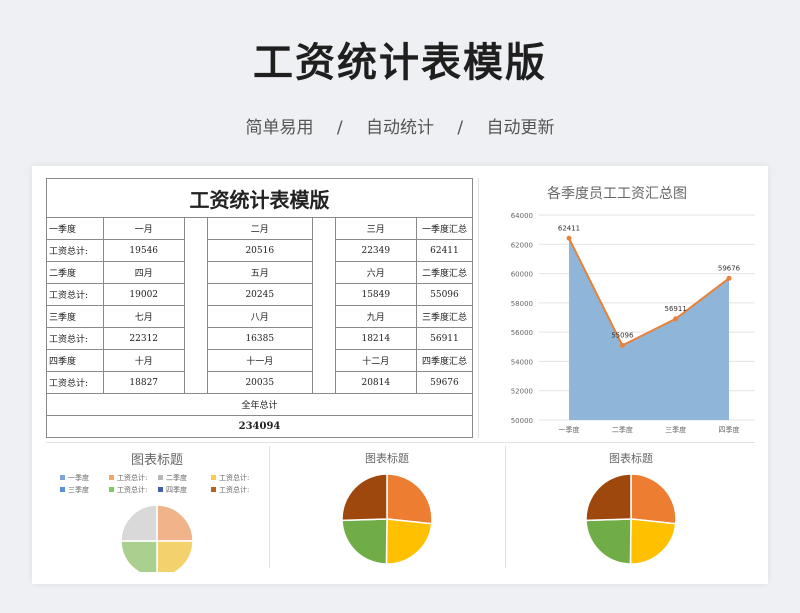  I want to click on table-title: 工资统计表模版, so click(259, 198).